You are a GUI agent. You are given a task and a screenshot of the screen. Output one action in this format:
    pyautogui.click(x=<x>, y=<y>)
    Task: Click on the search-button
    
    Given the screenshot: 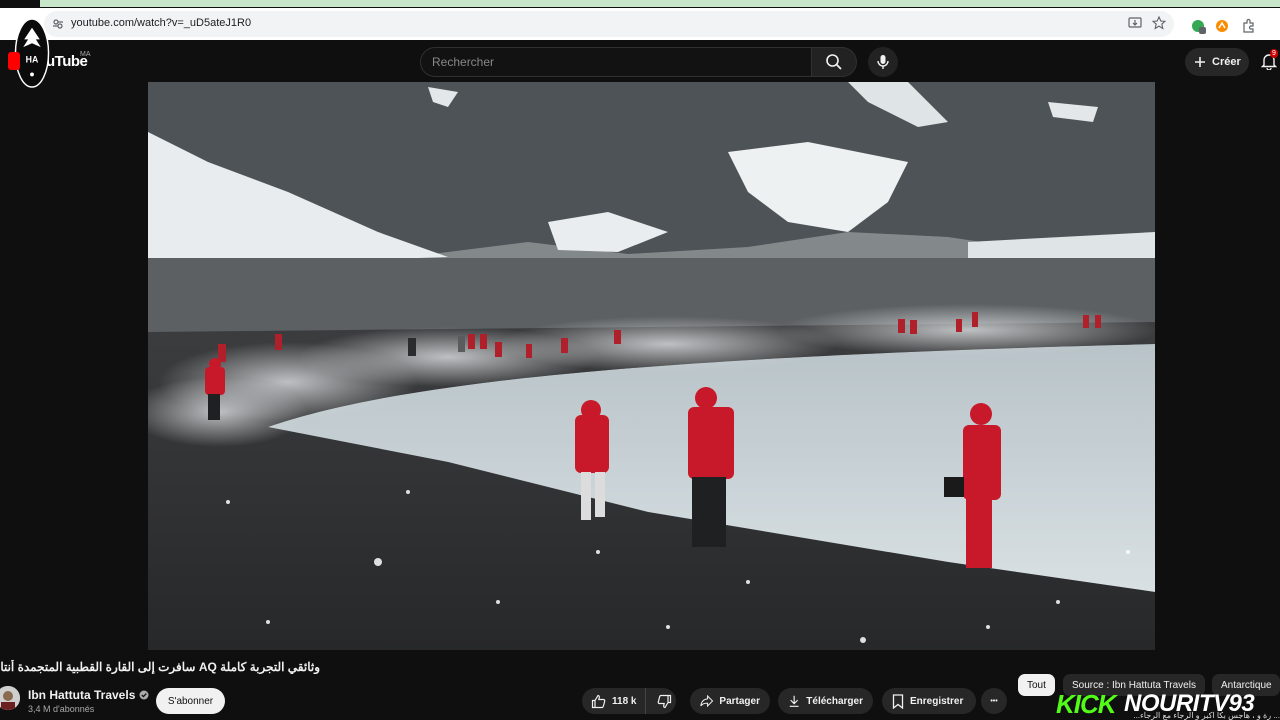 What is the action you would take?
    pyautogui.click(x=834, y=62)
    